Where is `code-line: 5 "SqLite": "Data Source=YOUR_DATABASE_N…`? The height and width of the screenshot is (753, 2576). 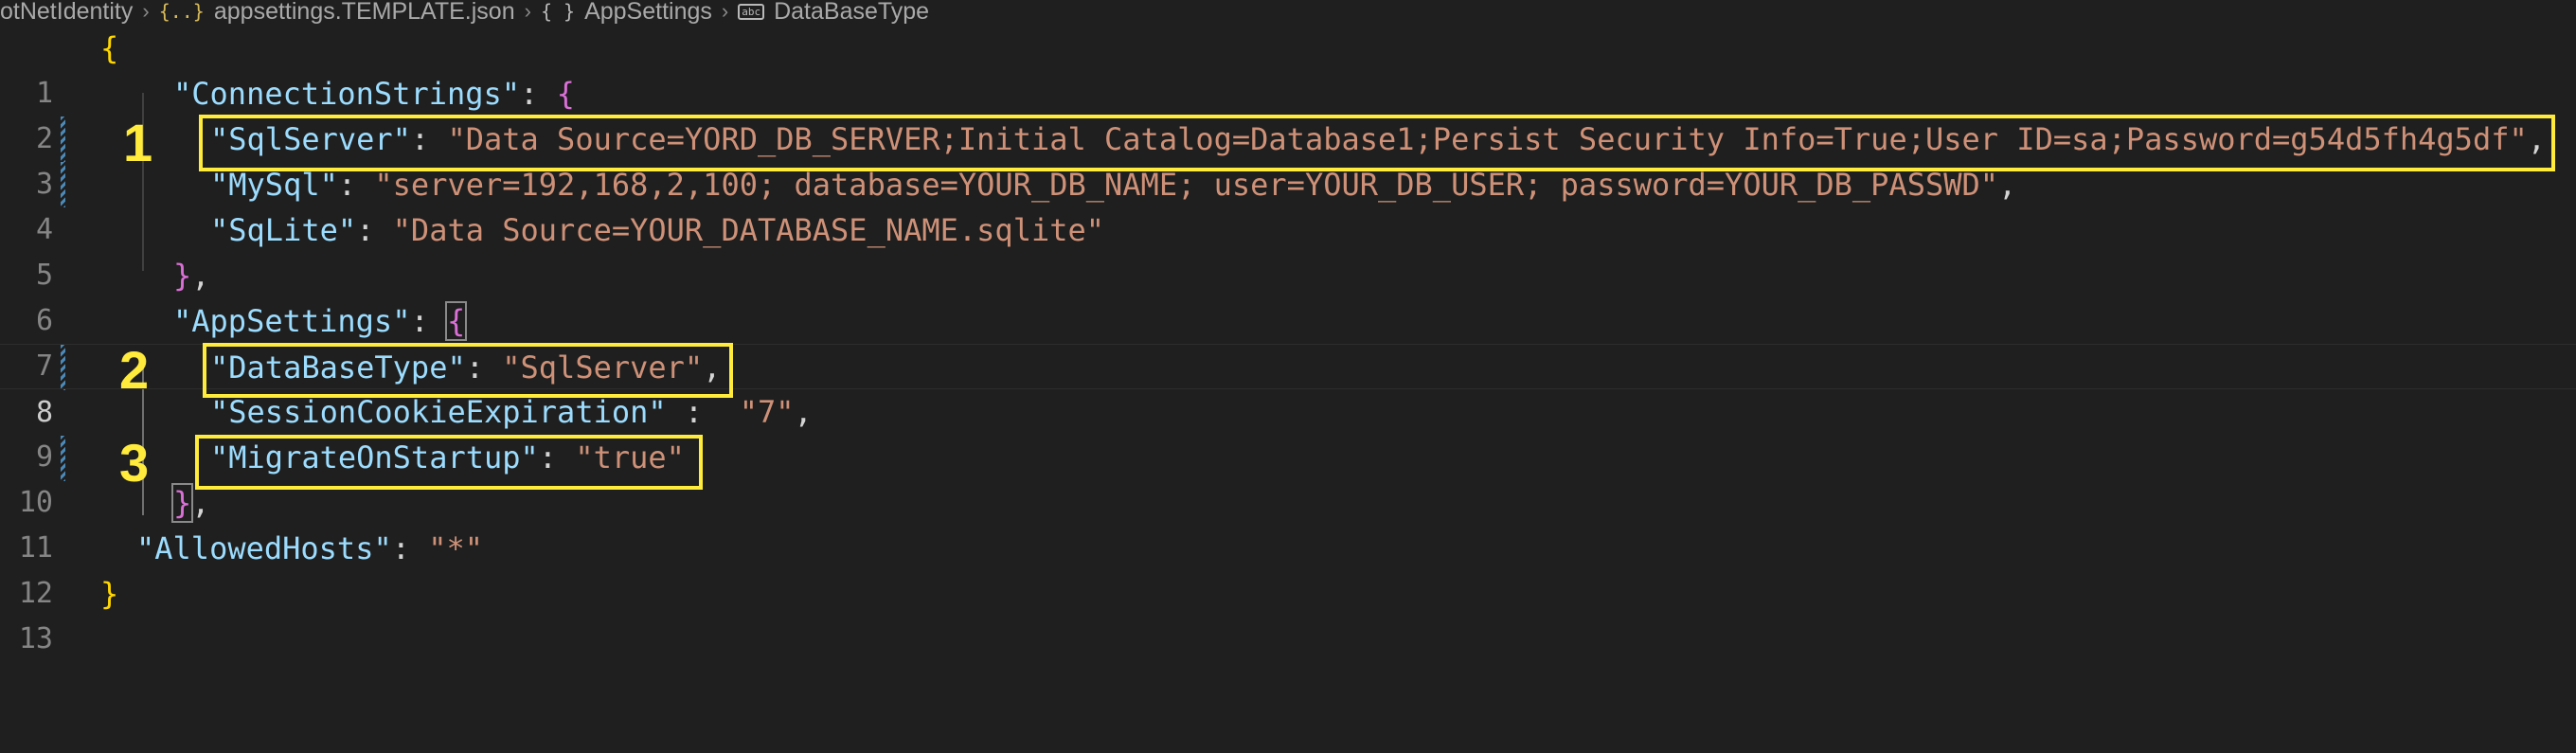 code-line: 5 "SqLite": "Data Source=YOUR_DATABASE_N… is located at coordinates (1288, 250).